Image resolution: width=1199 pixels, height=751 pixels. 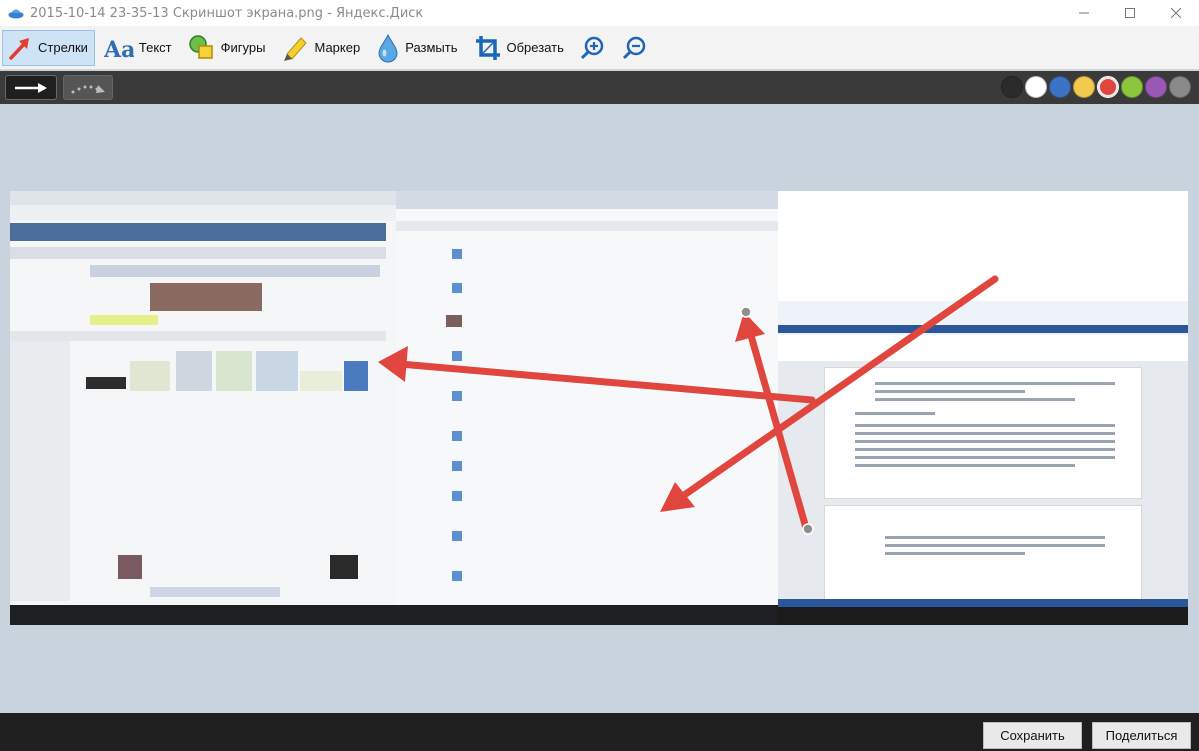 What do you see at coordinates (431, 47) in the screenshot?
I see `tool-blur-label: Размыть` at bounding box center [431, 47].